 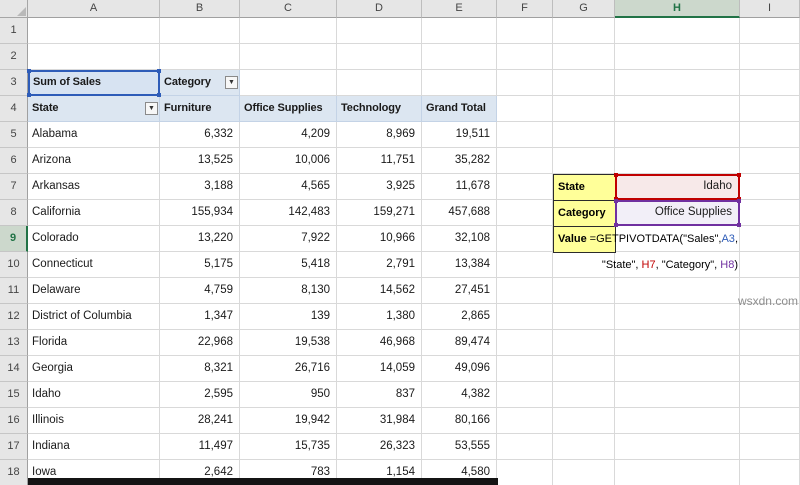 What do you see at coordinates (459, 343) in the screenshot?
I see `cell-E13: 89,474` at bounding box center [459, 343].